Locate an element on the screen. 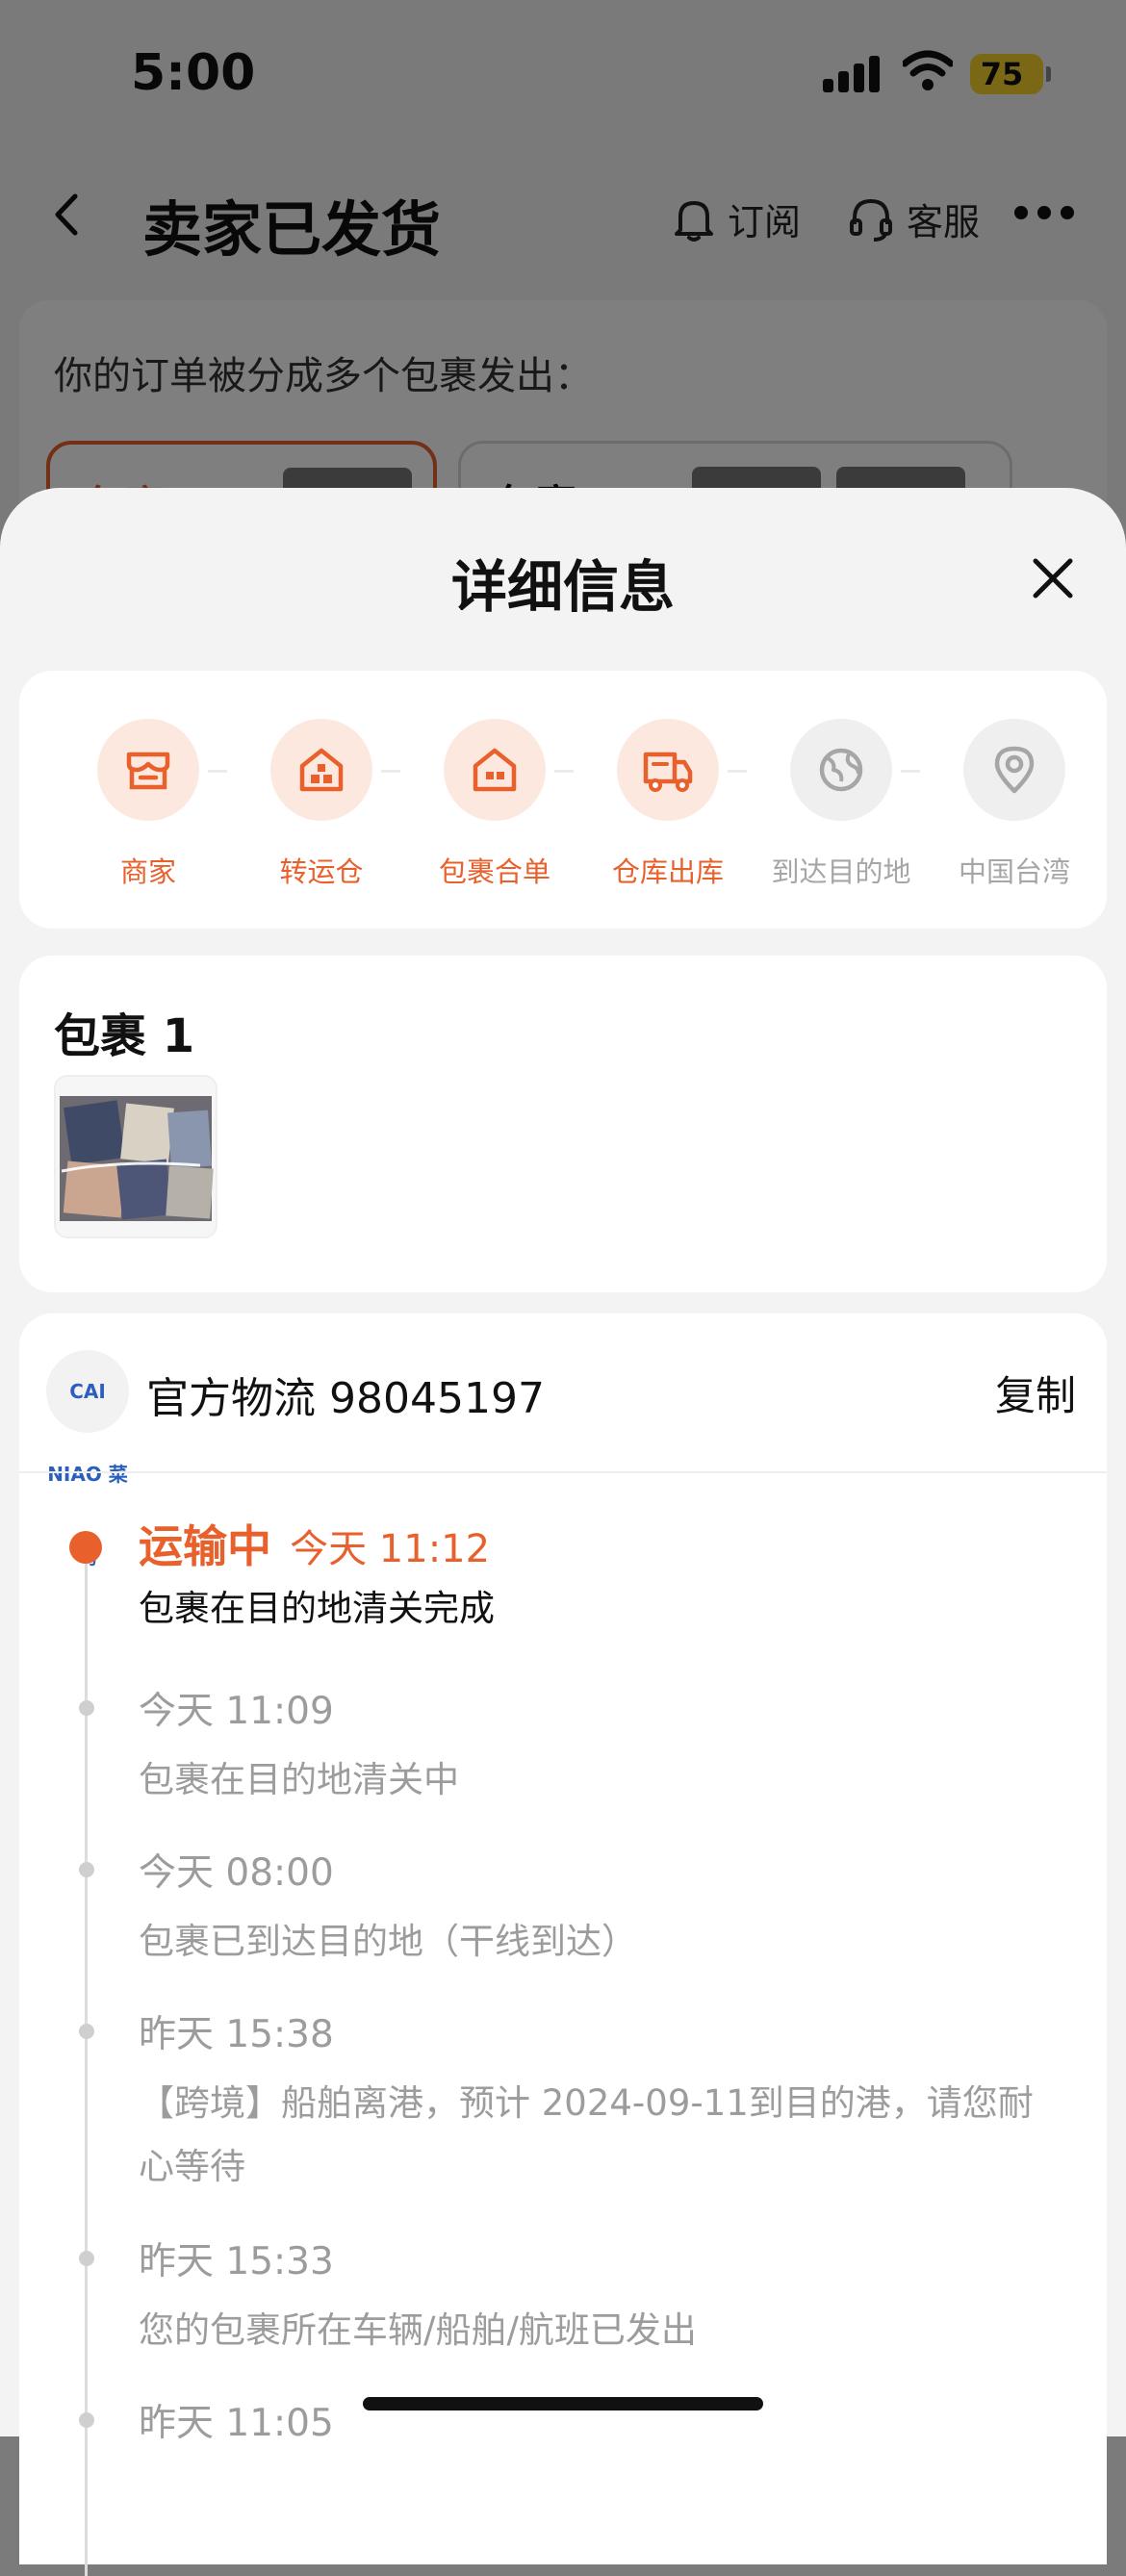 The image size is (1126, 2576). event-desc: 【跨境】船舶离港，预计 2024-09-11到目的港，请您耐心等待 is located at coordinates (587, 2134).